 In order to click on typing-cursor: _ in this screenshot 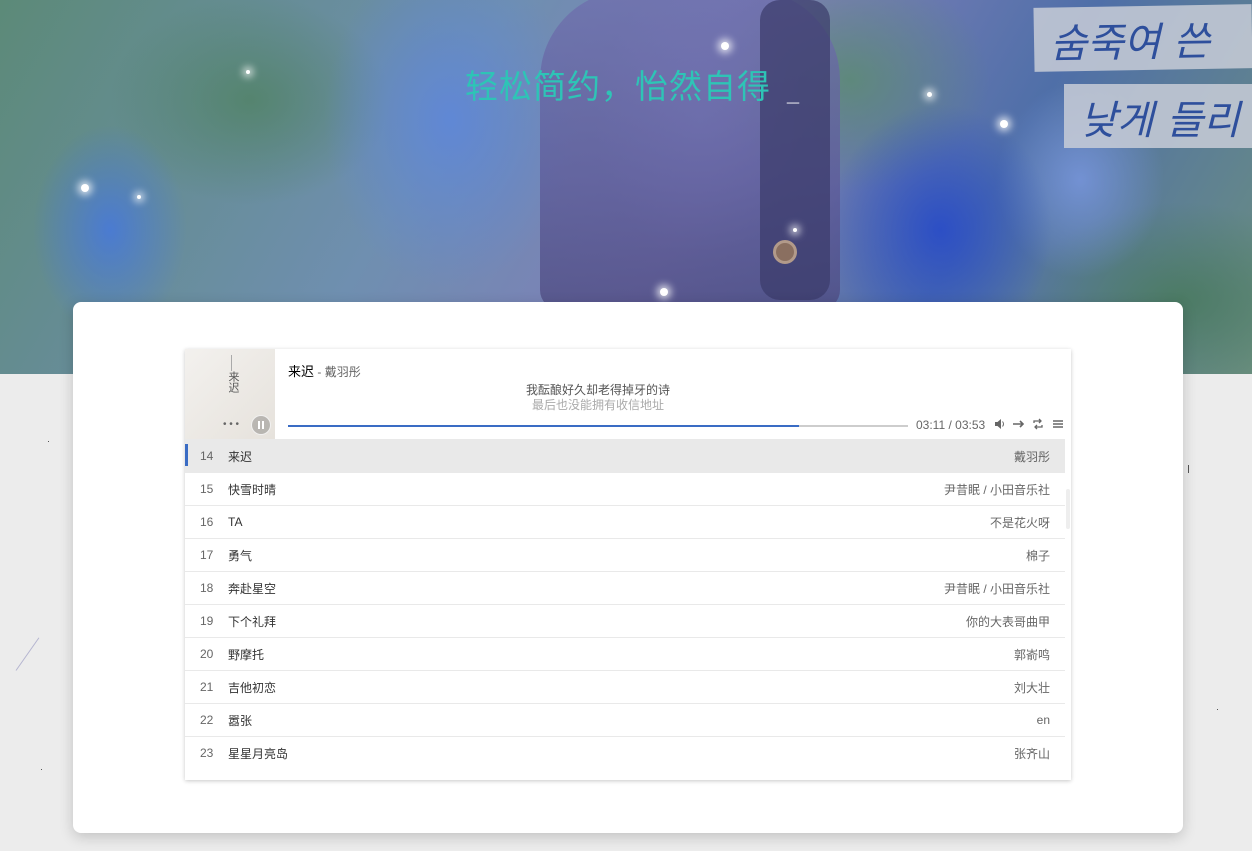, I will do `click(793, 90)`.